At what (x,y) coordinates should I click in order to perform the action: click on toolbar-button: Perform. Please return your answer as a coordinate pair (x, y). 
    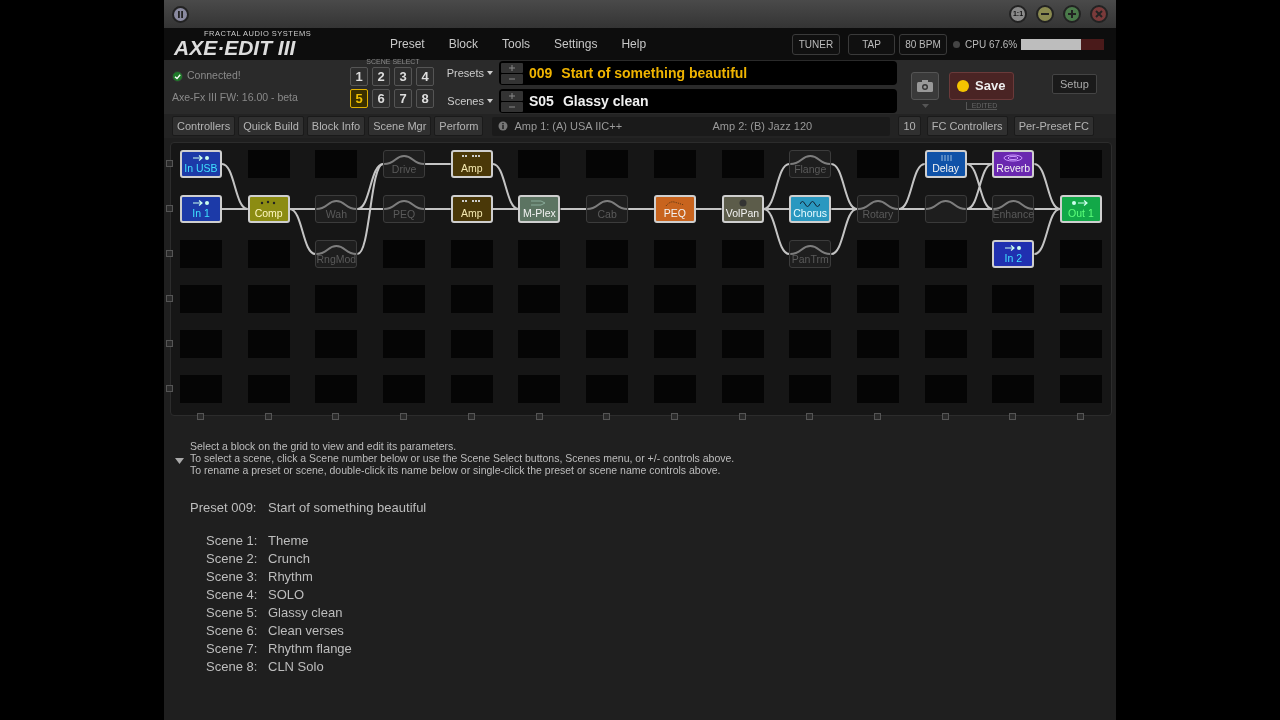
    Looking at the image, I should click on (459, 126).